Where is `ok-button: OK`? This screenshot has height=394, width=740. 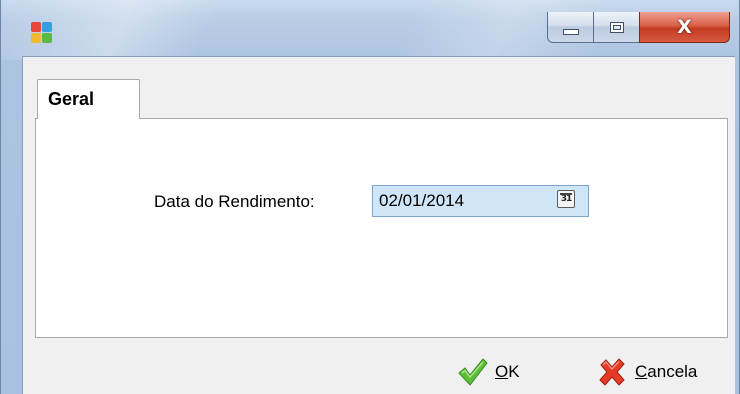
ok-button: OK is located at coordinates (487, 372).